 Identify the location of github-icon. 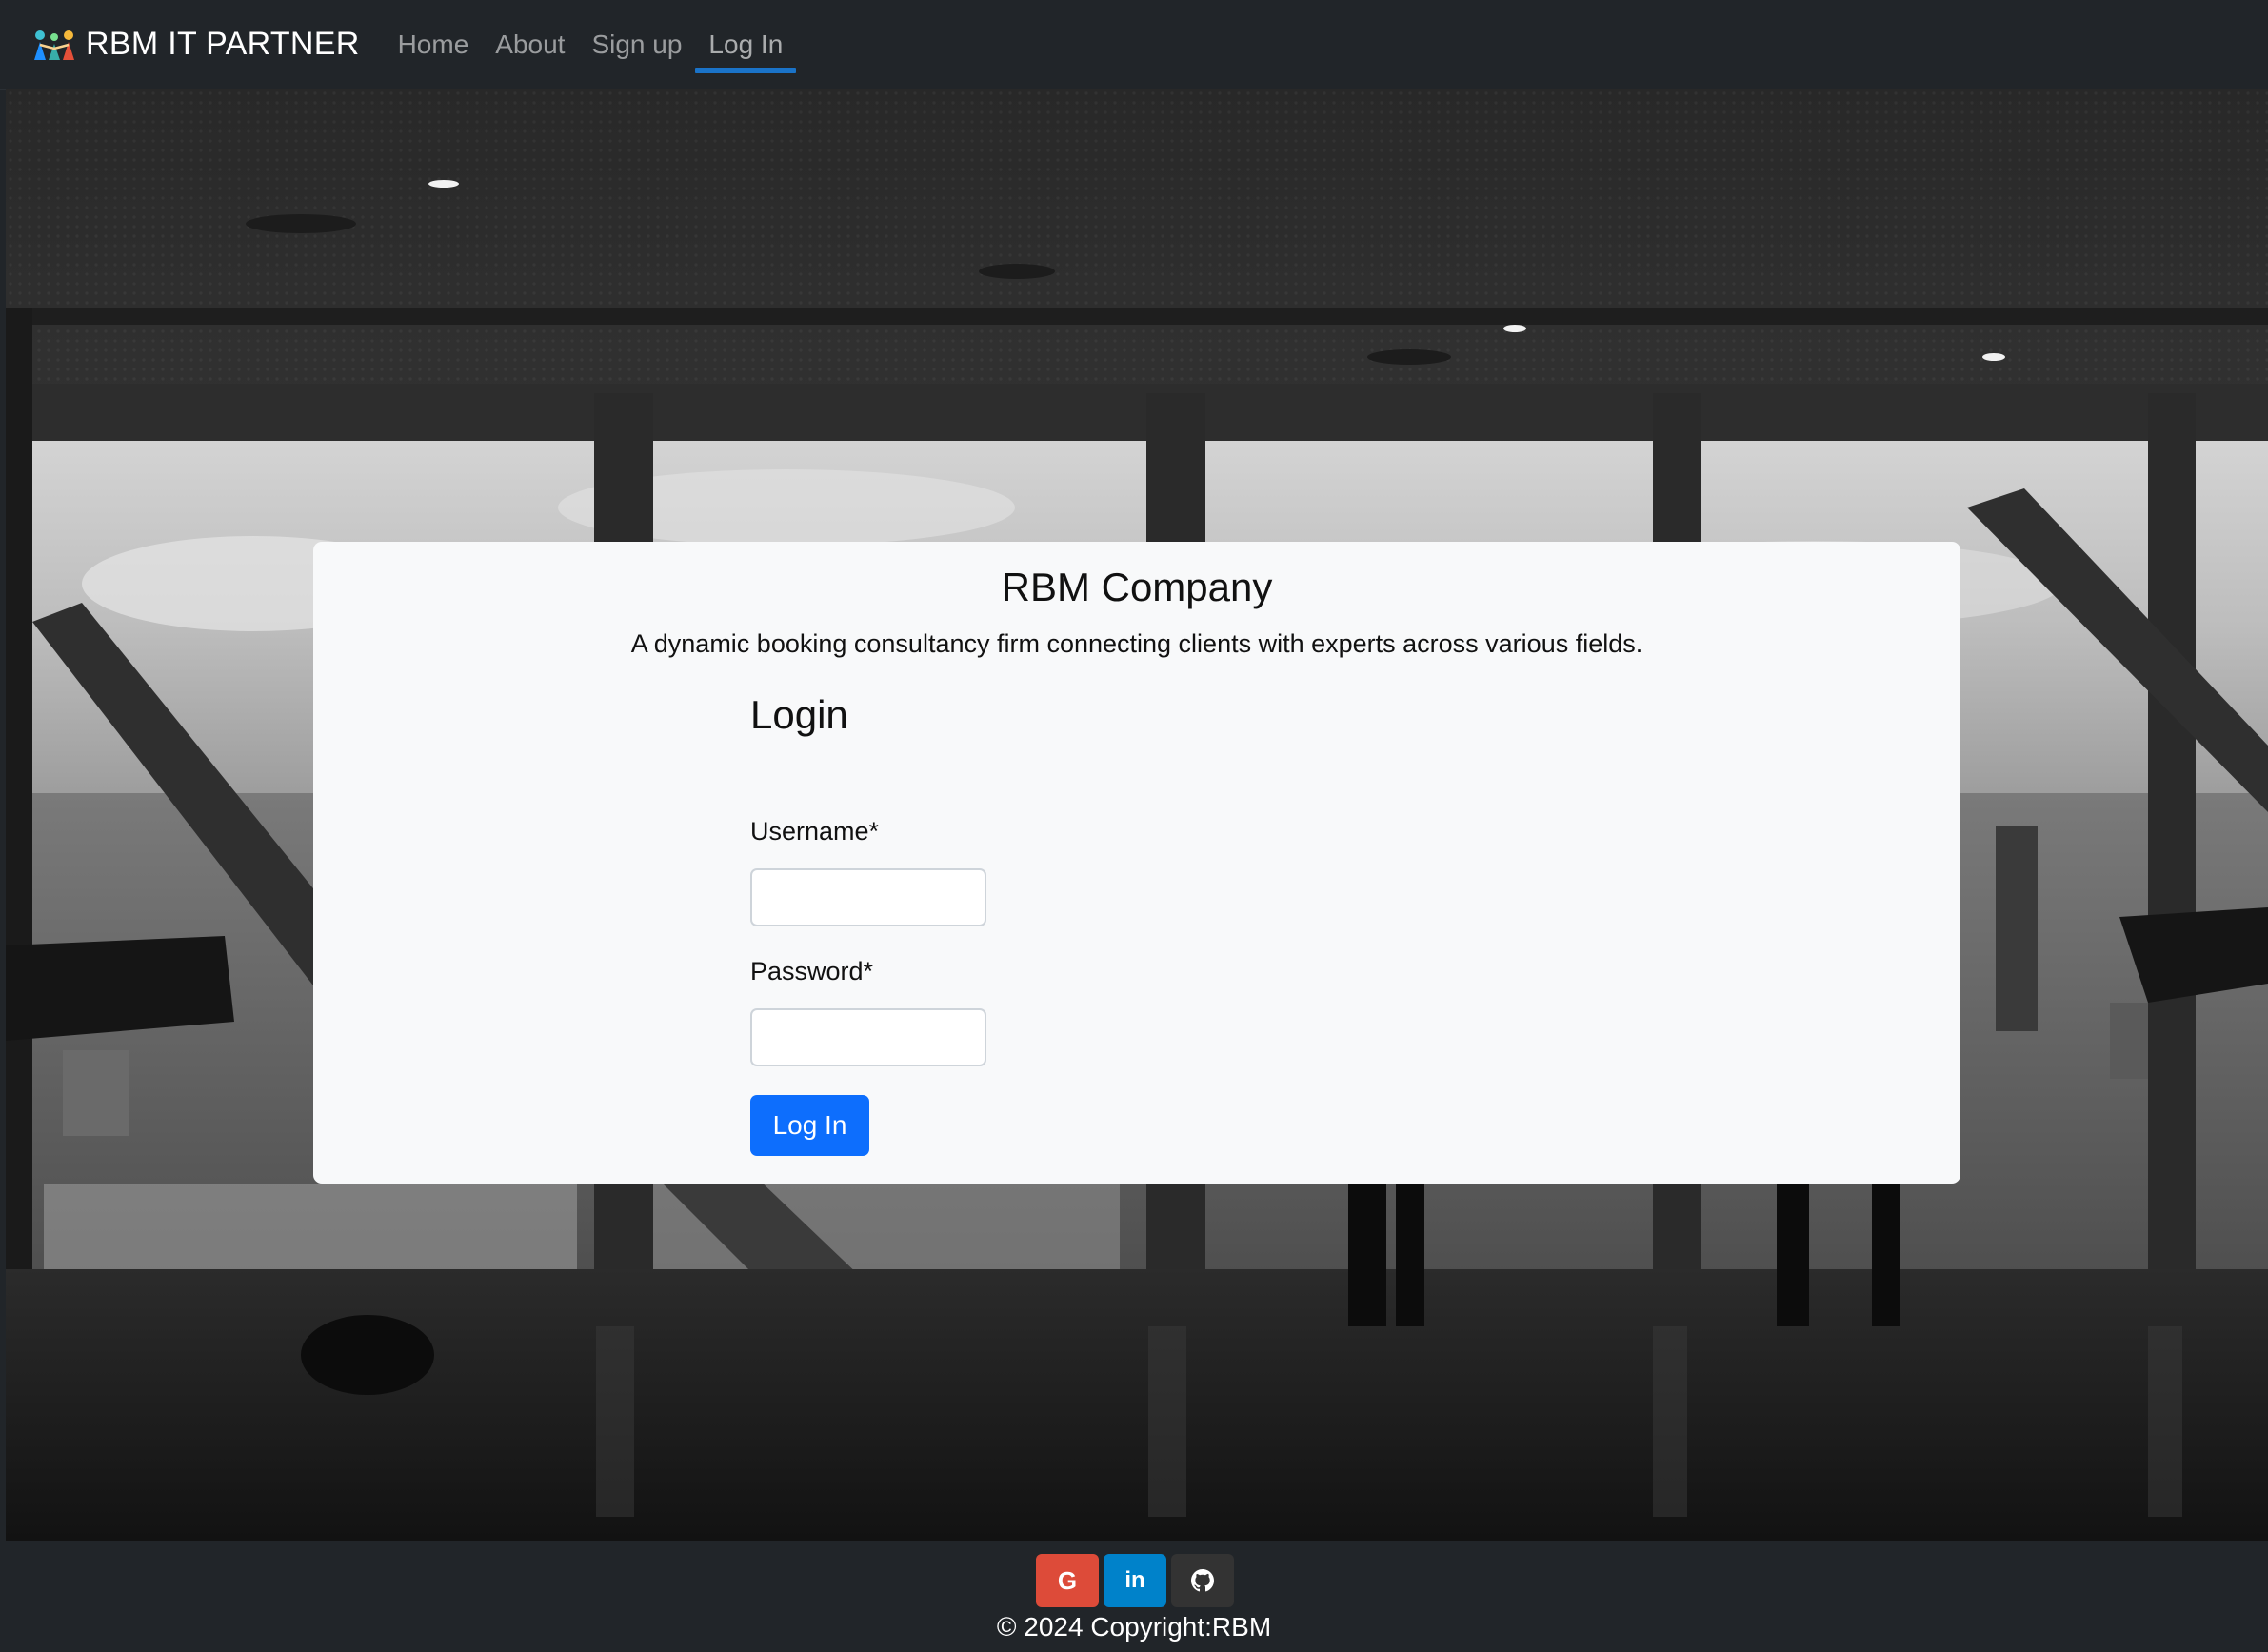
(1202, 1581).